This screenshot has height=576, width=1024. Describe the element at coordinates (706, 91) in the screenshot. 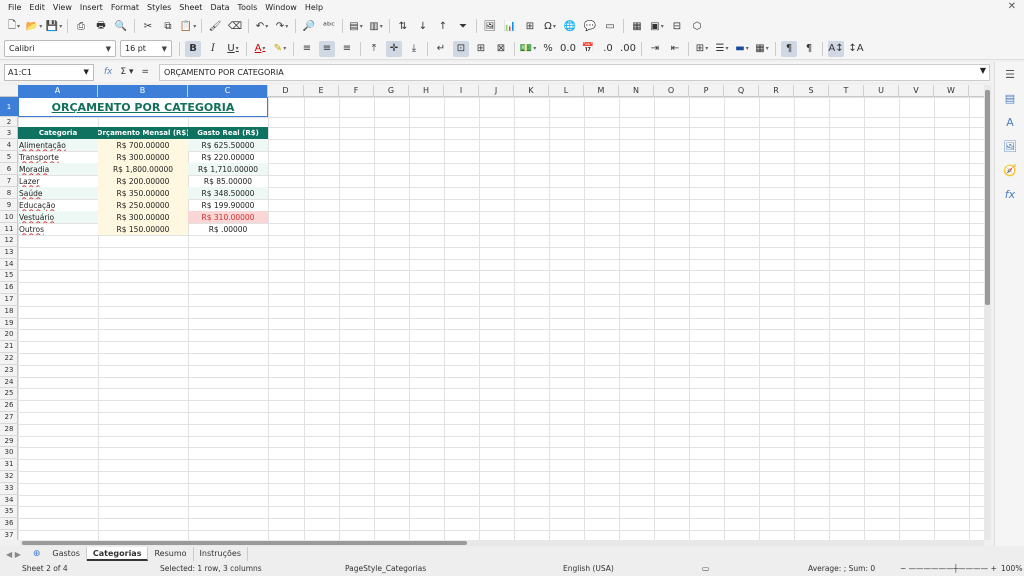

I see `column-header-p: P` at that location.